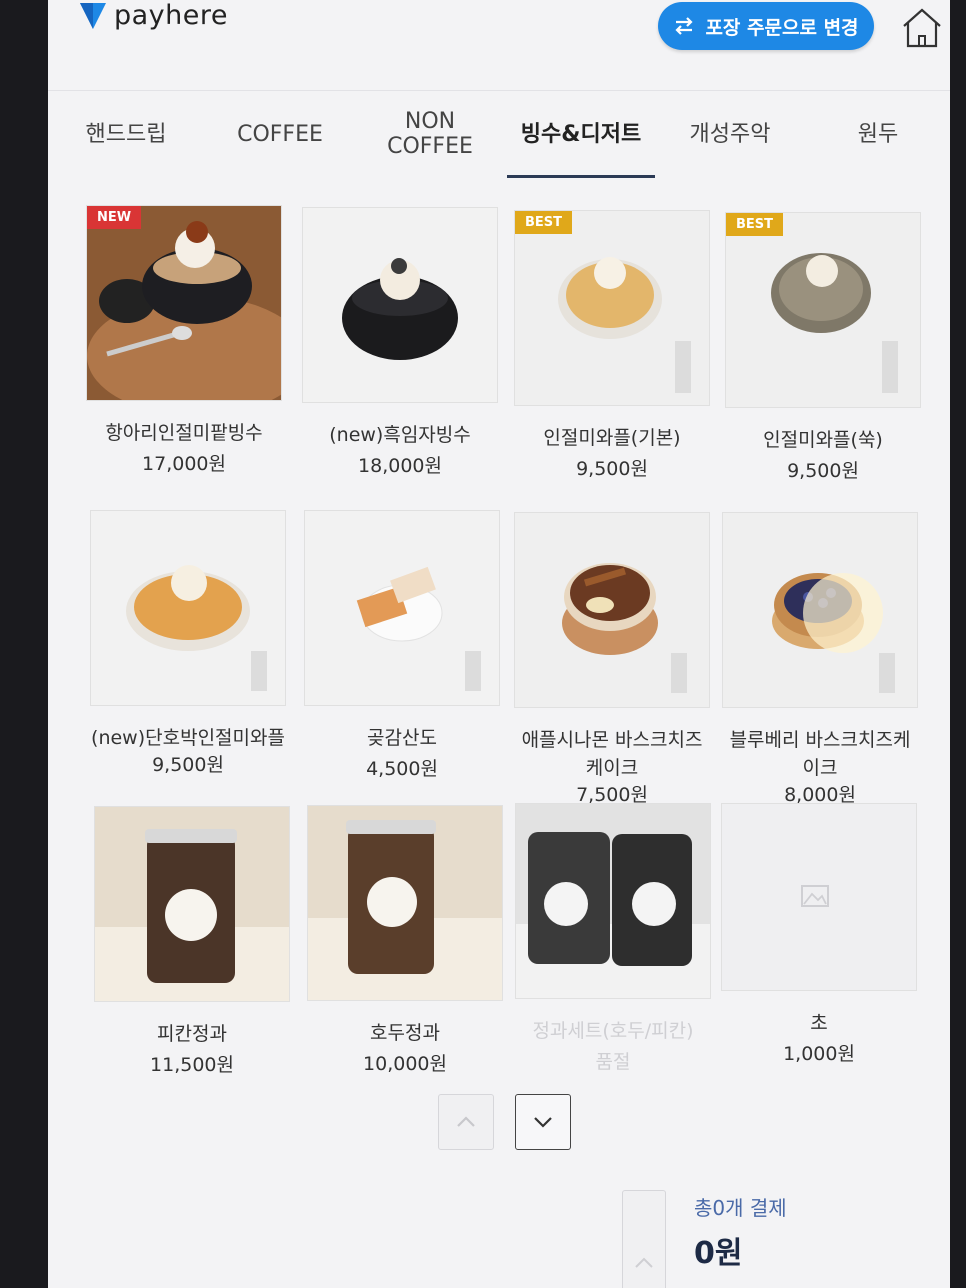 This screenshot has height=1288, width=966. What do you see at coordinates (192, 1034) in the screenshot?
I see `product-name: 피칸정과` at bounding box center [192, 1034].